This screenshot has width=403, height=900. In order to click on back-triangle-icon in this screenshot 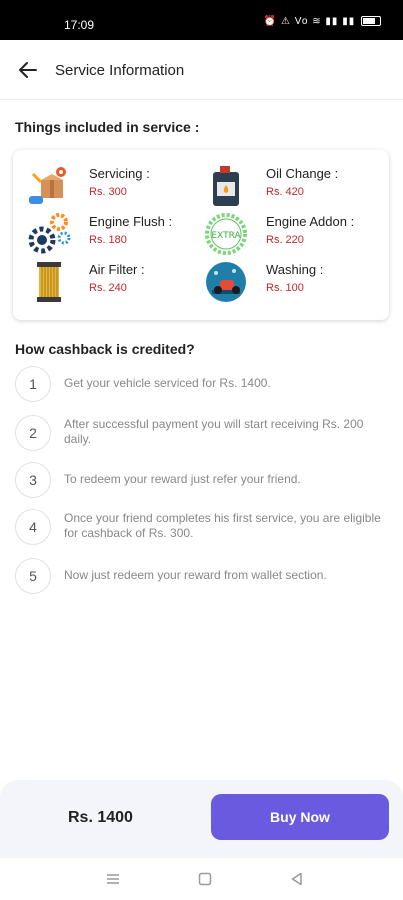, I will do `click(297, 879)`.